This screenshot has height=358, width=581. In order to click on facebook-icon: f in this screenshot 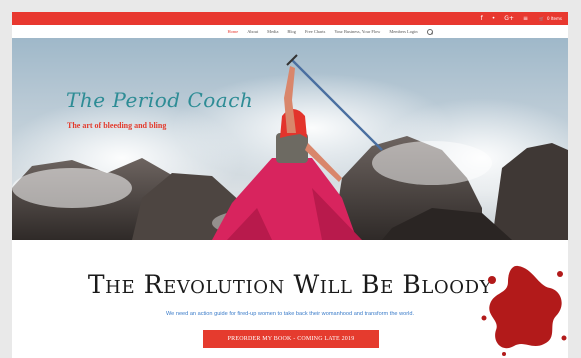, I will do `click(482, 18)`.